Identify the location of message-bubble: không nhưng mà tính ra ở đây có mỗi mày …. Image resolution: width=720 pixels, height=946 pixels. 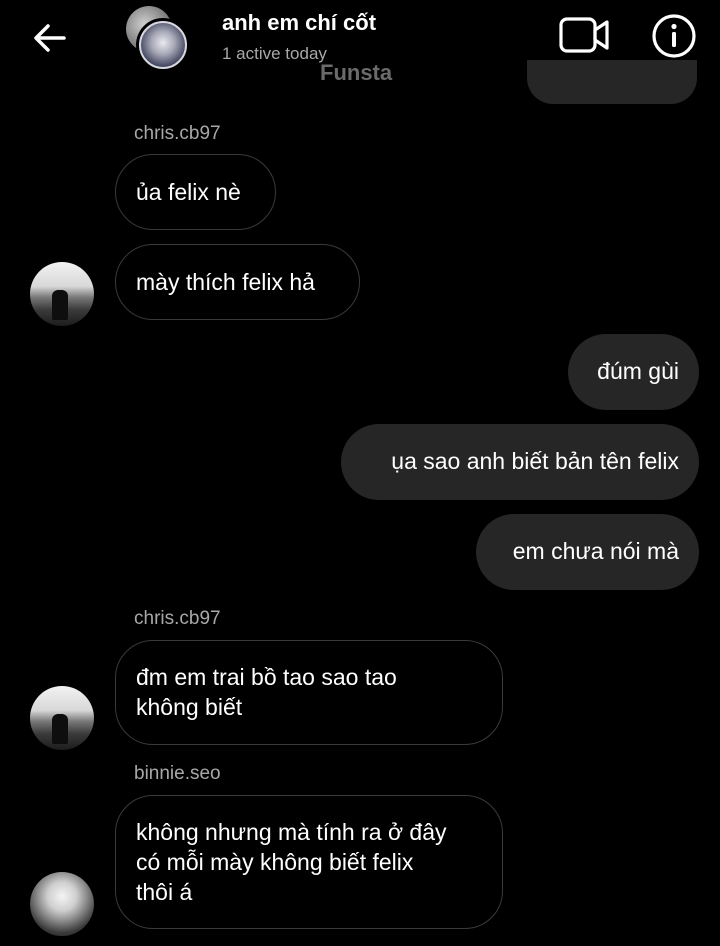
(309, 862).